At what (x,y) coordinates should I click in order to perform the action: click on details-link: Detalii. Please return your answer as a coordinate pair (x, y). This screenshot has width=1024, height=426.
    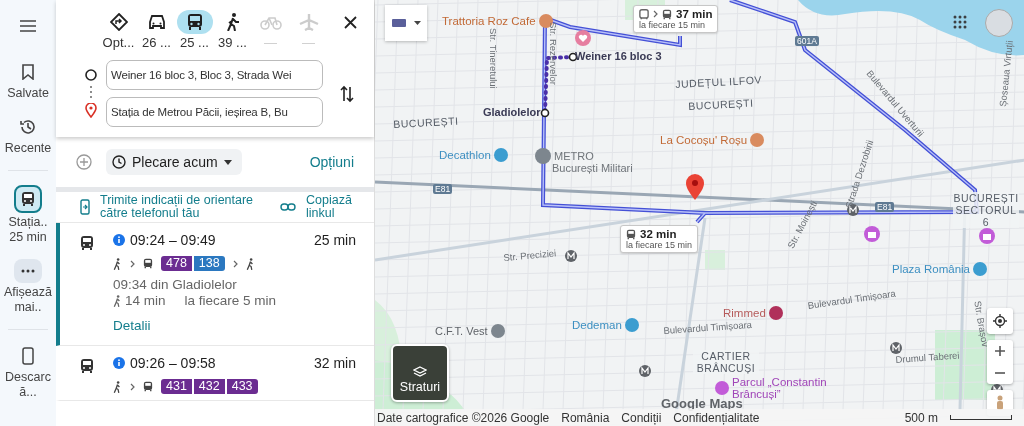
    Looking at the image, I should click on (132, 325).